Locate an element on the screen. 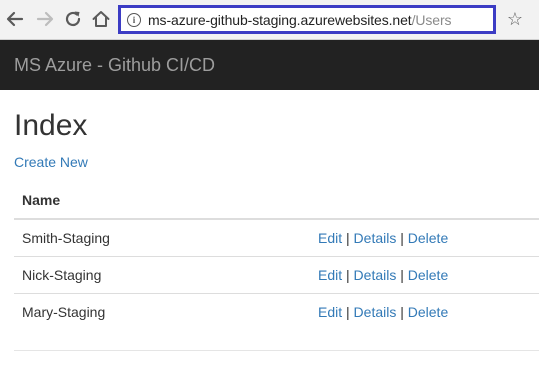  home-icon is located at coordinates (101, 19).